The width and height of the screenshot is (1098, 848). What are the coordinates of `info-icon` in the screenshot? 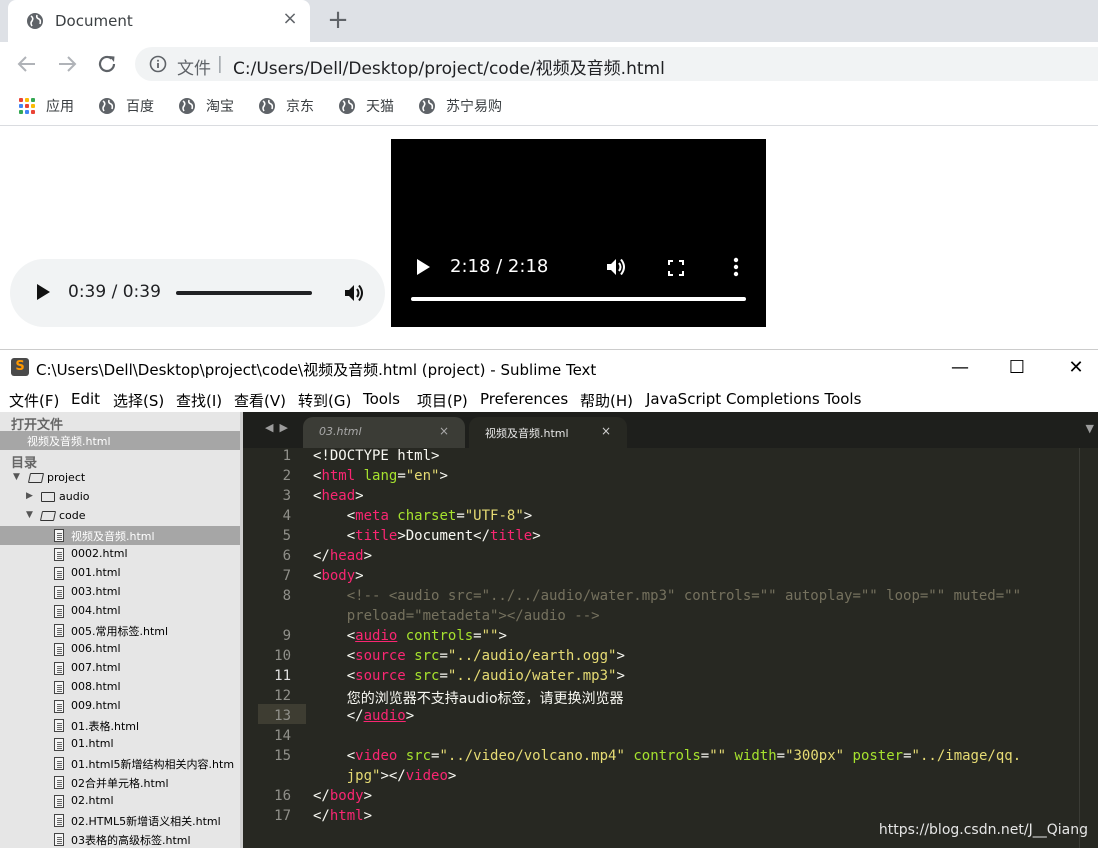 It's located at (158, 64).